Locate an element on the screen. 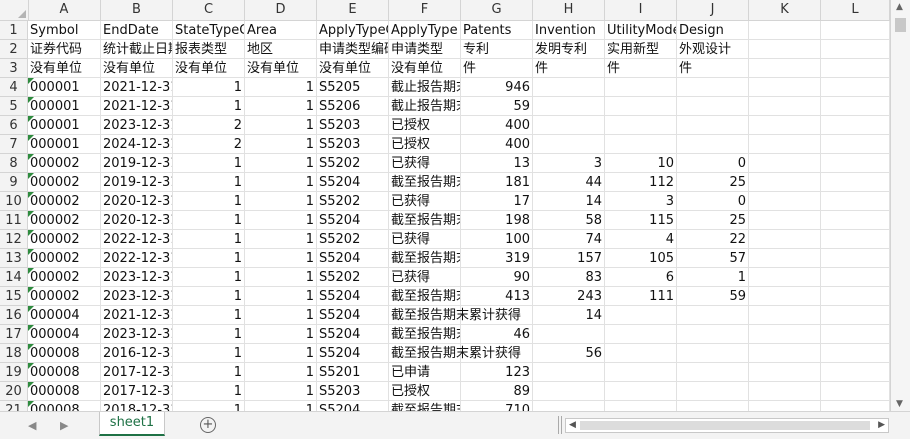 This screenshot has width=910, height=439. cell-e15: S5204 is located at coordinates (353, 296).